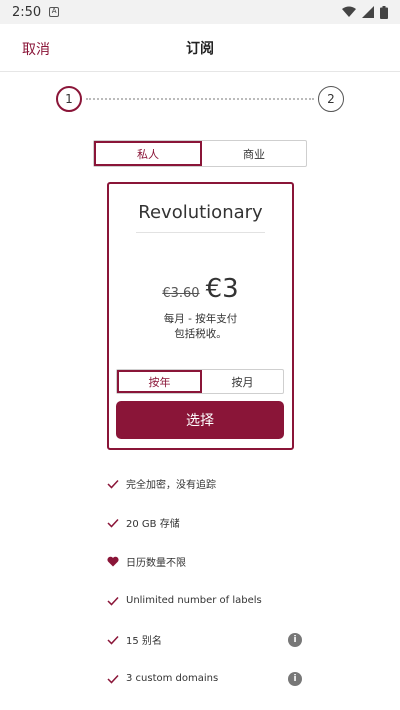 The height and width of the screenshot is (710, 400). I want to click on feature-item: 完全加密，没有追踪, so click(206, 483).